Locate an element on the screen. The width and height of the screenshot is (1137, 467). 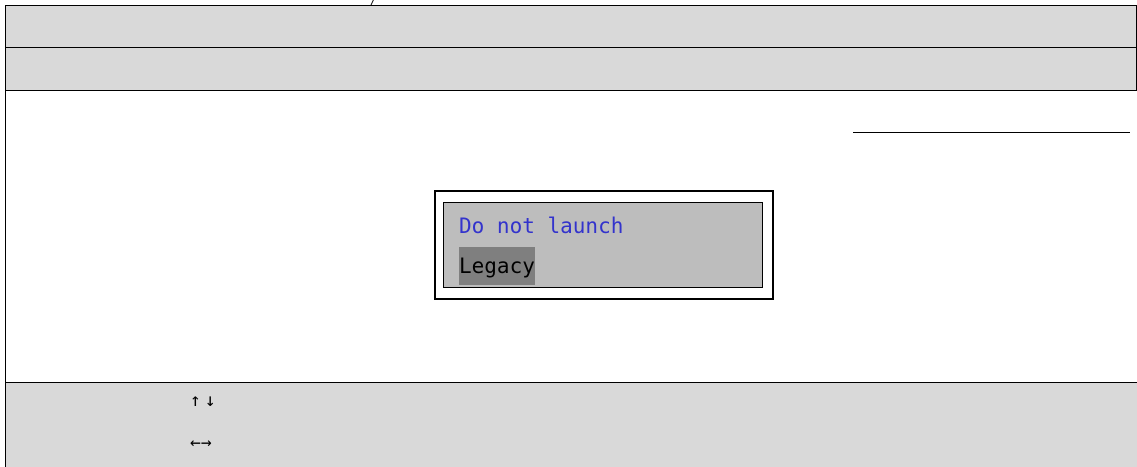
left-right-arrows-icon: ←→ is located at coordinates (201, 442).